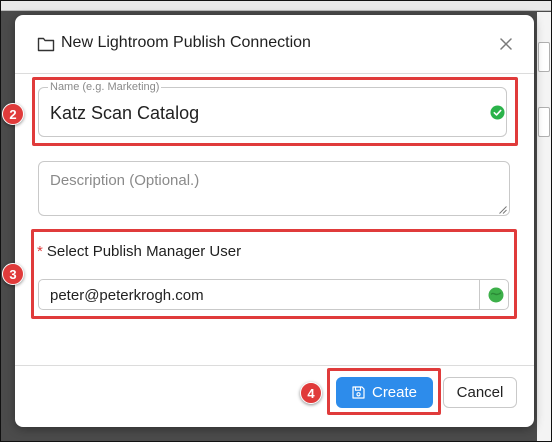  Describe the element at coordinates (13, 114) in the screenshot. I see `step-badge-2: 2` at that location.